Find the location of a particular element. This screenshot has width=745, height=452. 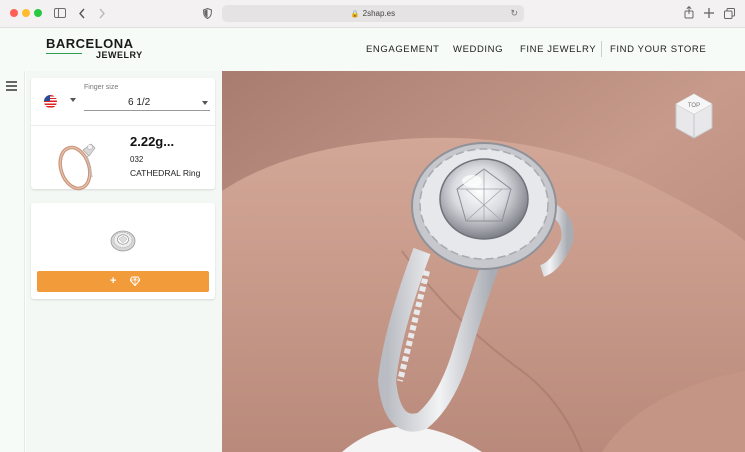

cube-top-label: TOP is located at coordinates (694, 106).